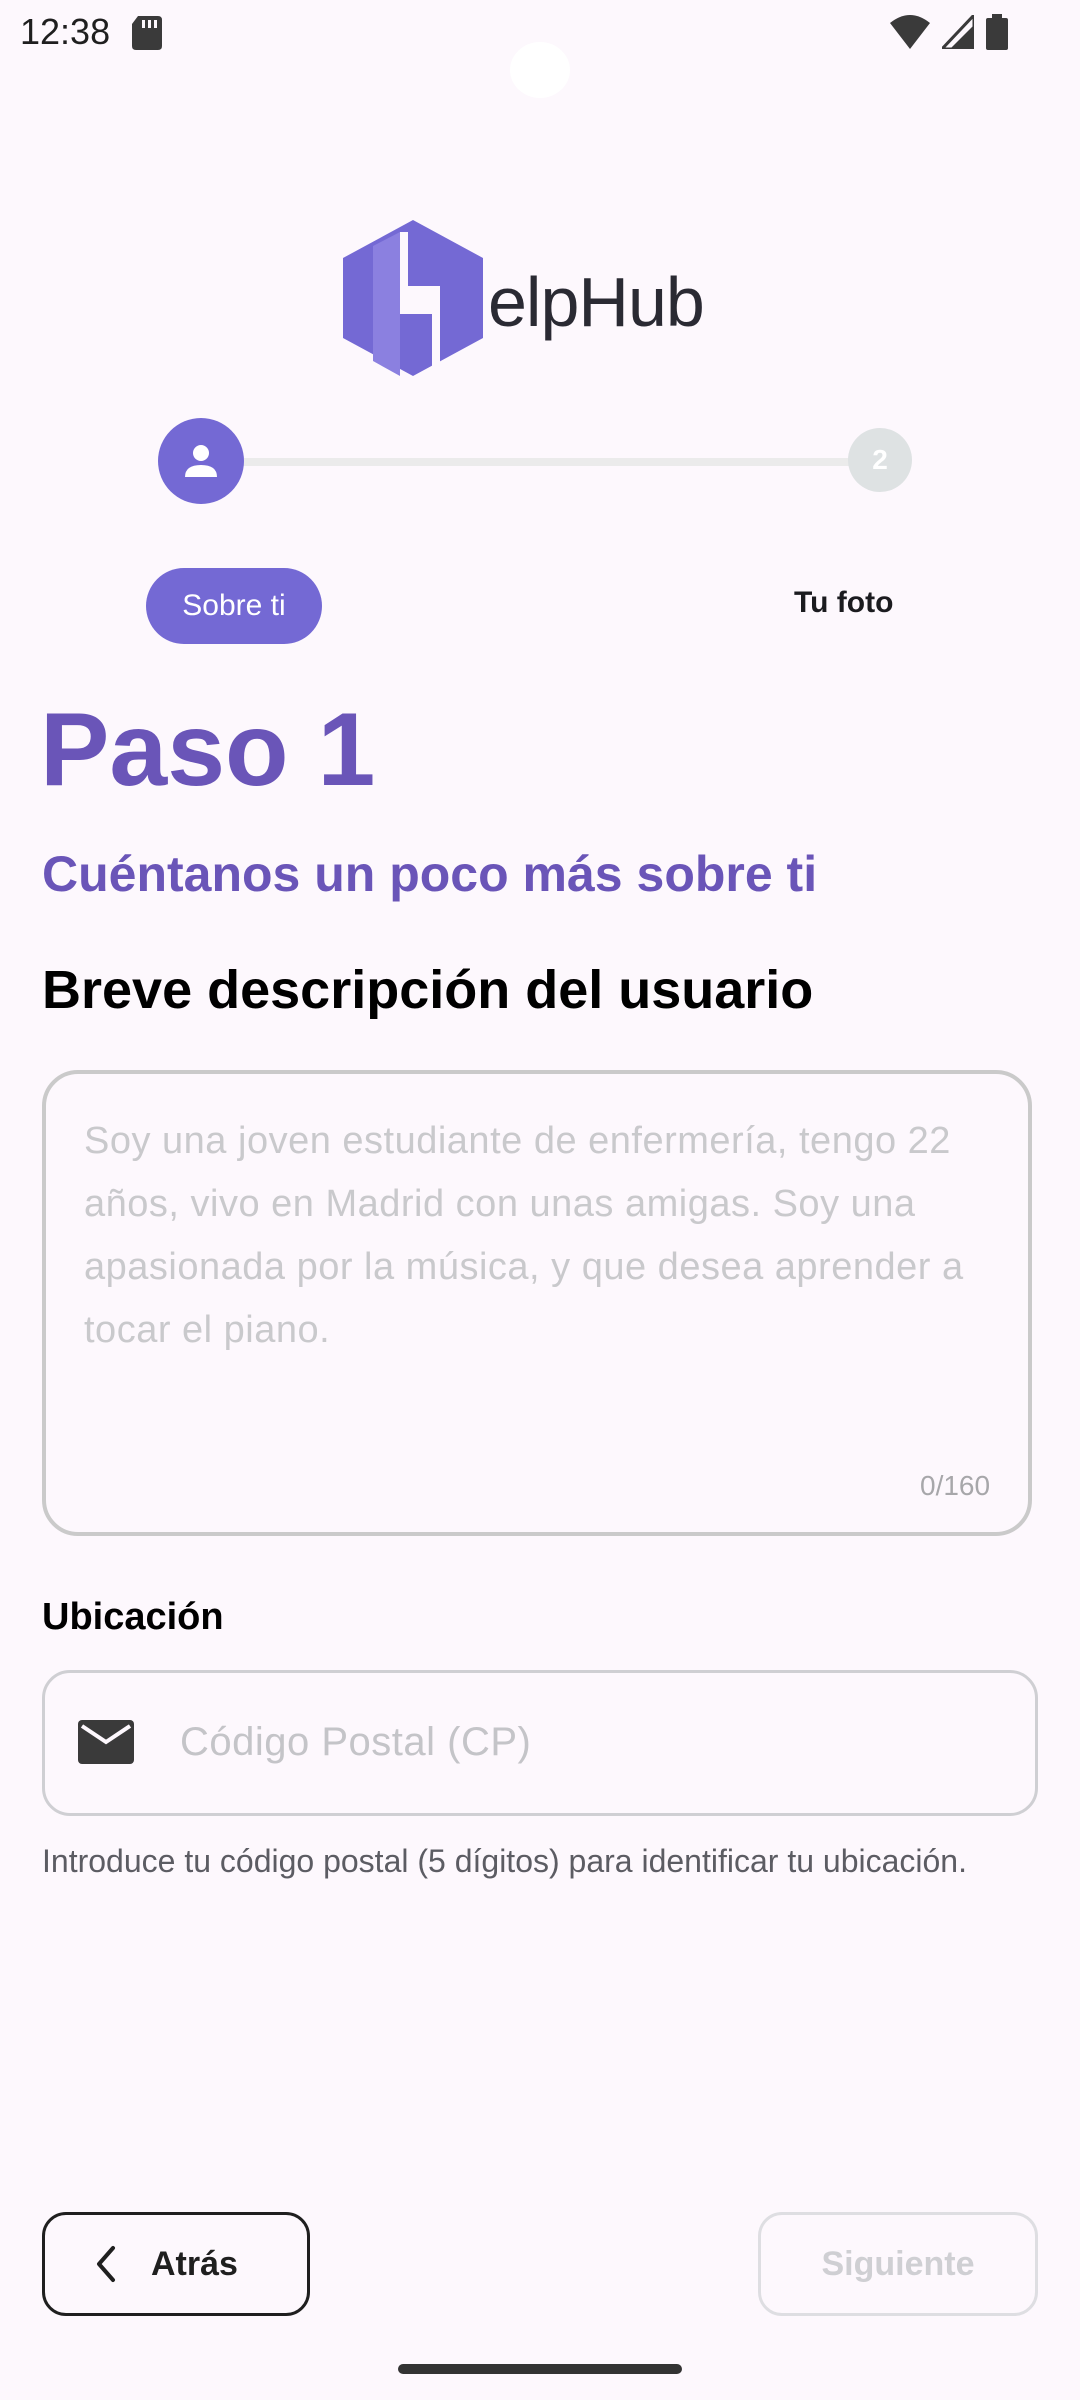  Describe the element at coordinates (65, 31) in the screenshot. I see `status-time: 12:38` at that location.